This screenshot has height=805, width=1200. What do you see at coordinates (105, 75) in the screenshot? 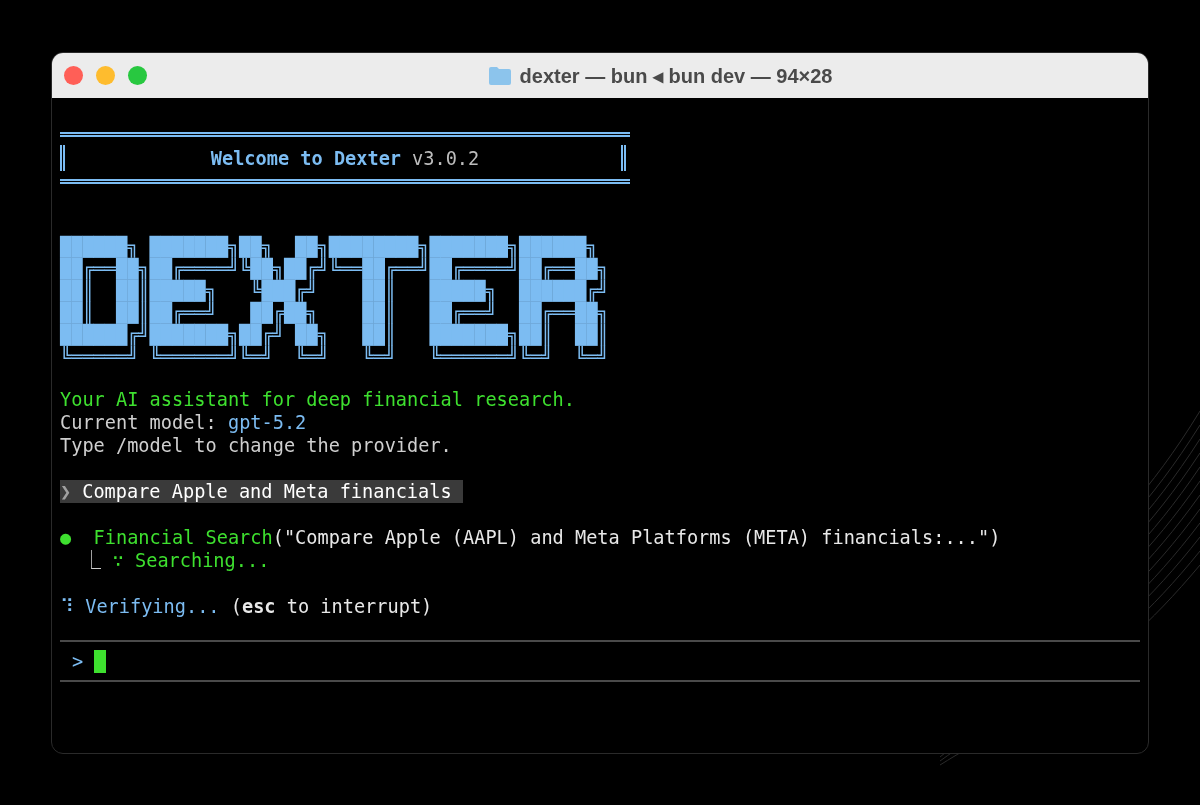
I see `minimize-button` at bounding box center [105, 75].